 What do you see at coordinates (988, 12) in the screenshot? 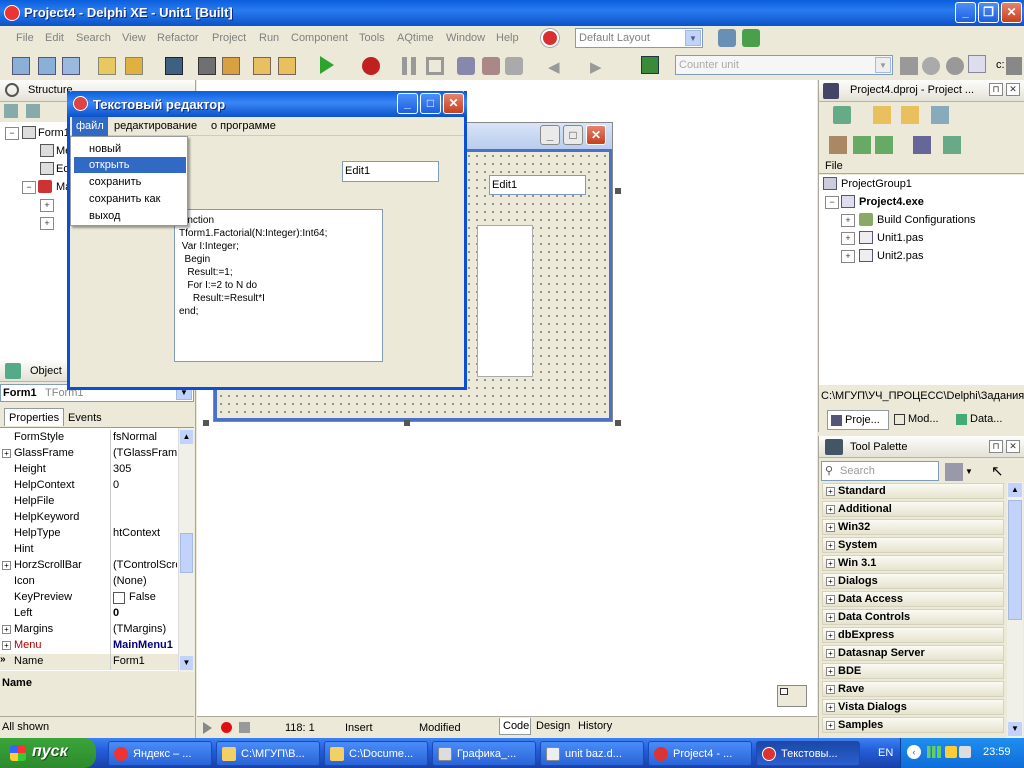
I see `restore-button: ❐` at bounding box center [988, 12].